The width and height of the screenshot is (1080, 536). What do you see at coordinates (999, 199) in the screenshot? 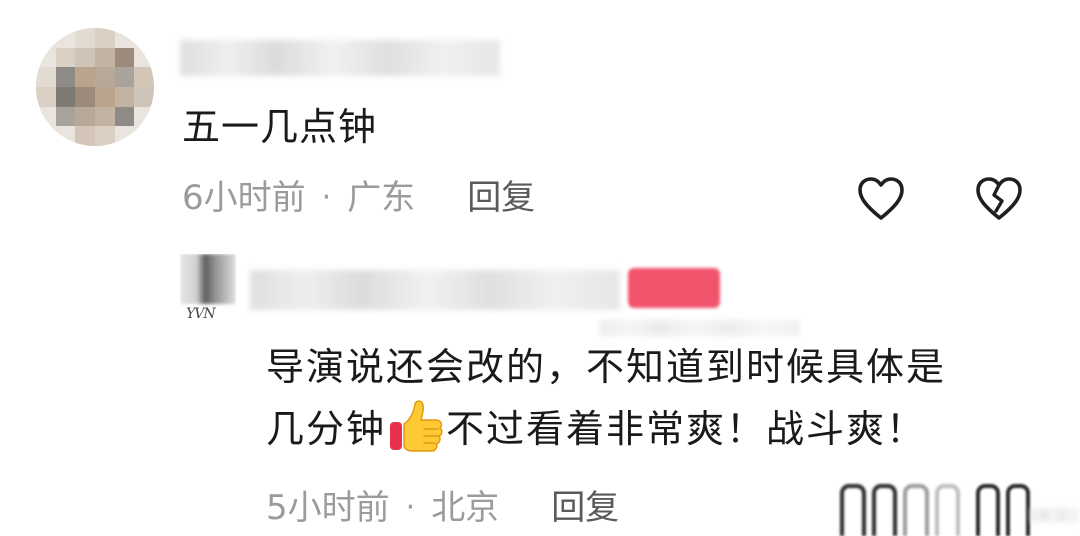
I see `broken-heart-icon` at bounding box center [999, 199].